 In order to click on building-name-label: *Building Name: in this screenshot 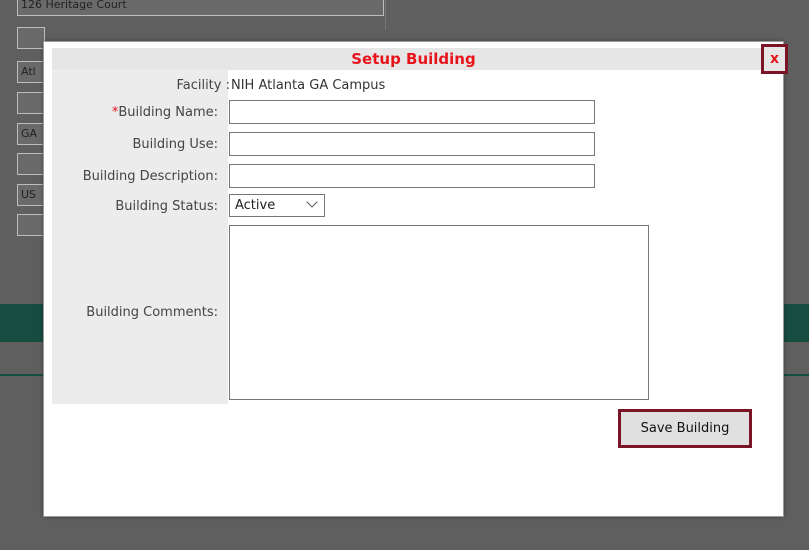, I will do `click(165, 112)`.